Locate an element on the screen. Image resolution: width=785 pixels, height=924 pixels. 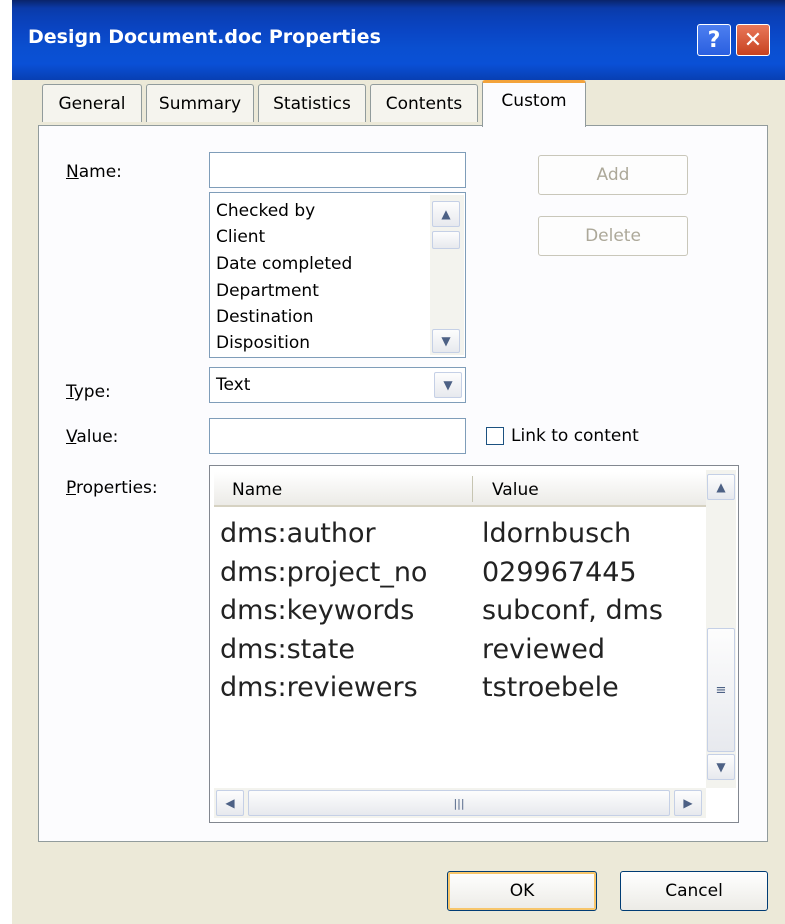
list-item: Date completed is located at coordinates (284, 264).